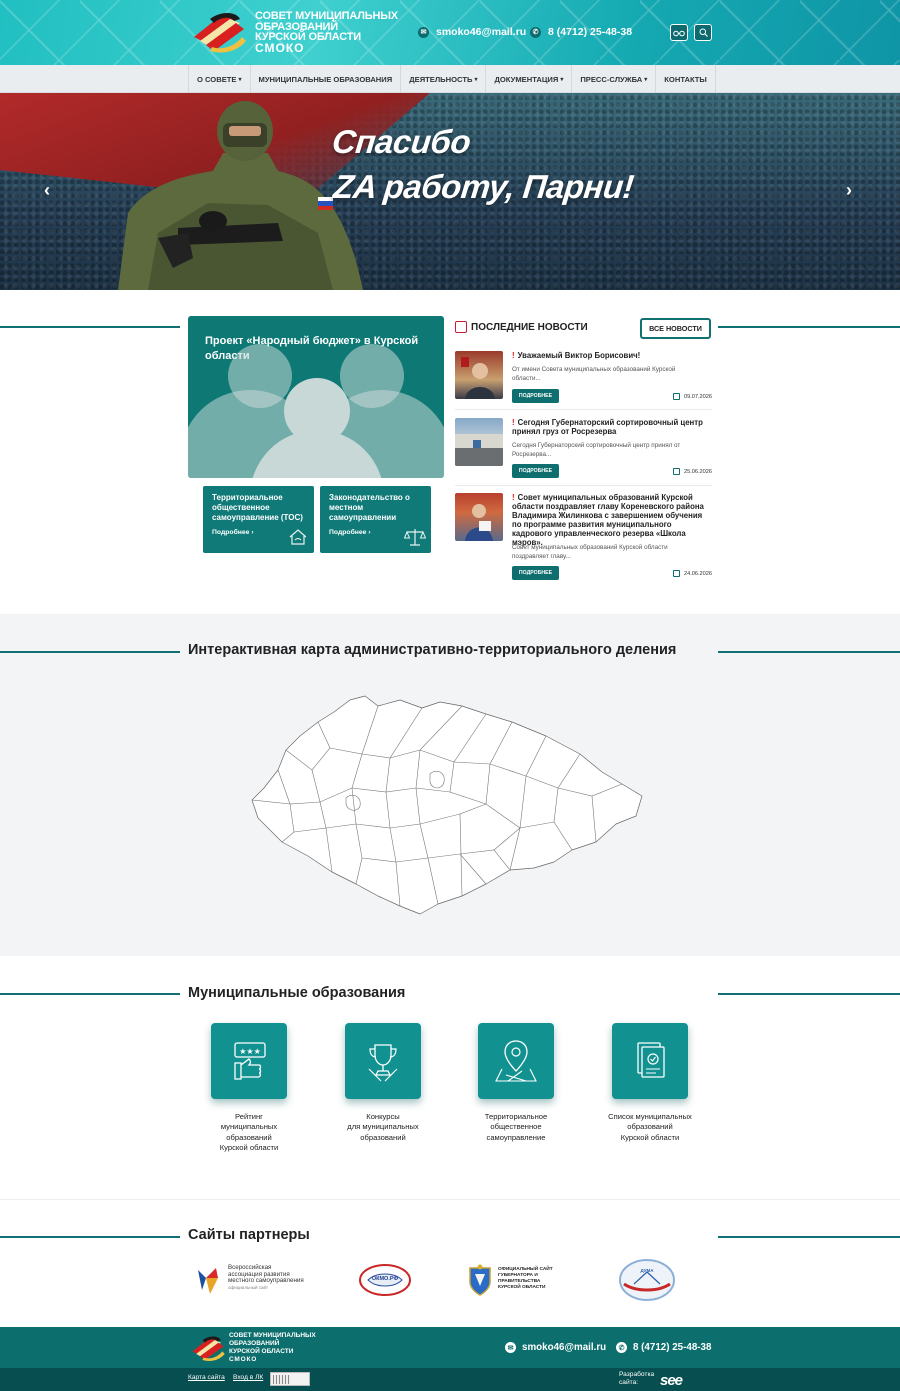 This screenshot has height=1391, width=900. Describe the element at coordinates (444, 79) in the screenshot. I see `nav-item: ДЕЯТЕЛЬНОСТЬ ▾` at that location.